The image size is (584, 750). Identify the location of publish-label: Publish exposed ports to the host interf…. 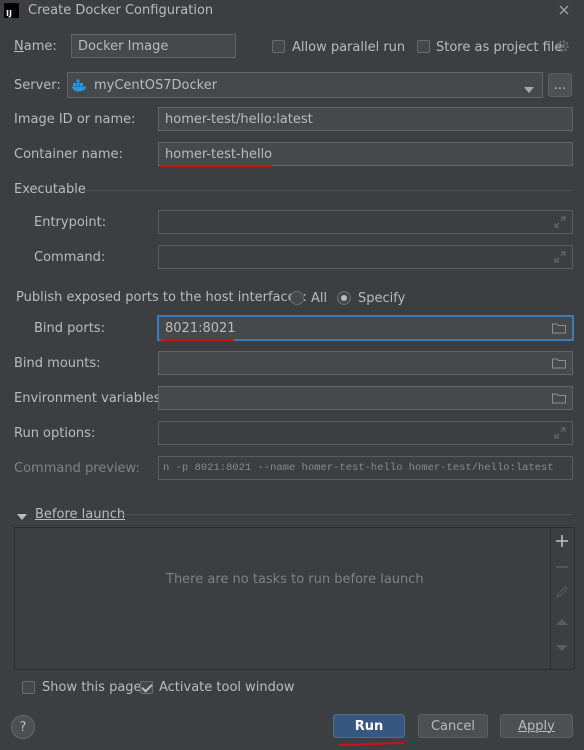
(161, 297).